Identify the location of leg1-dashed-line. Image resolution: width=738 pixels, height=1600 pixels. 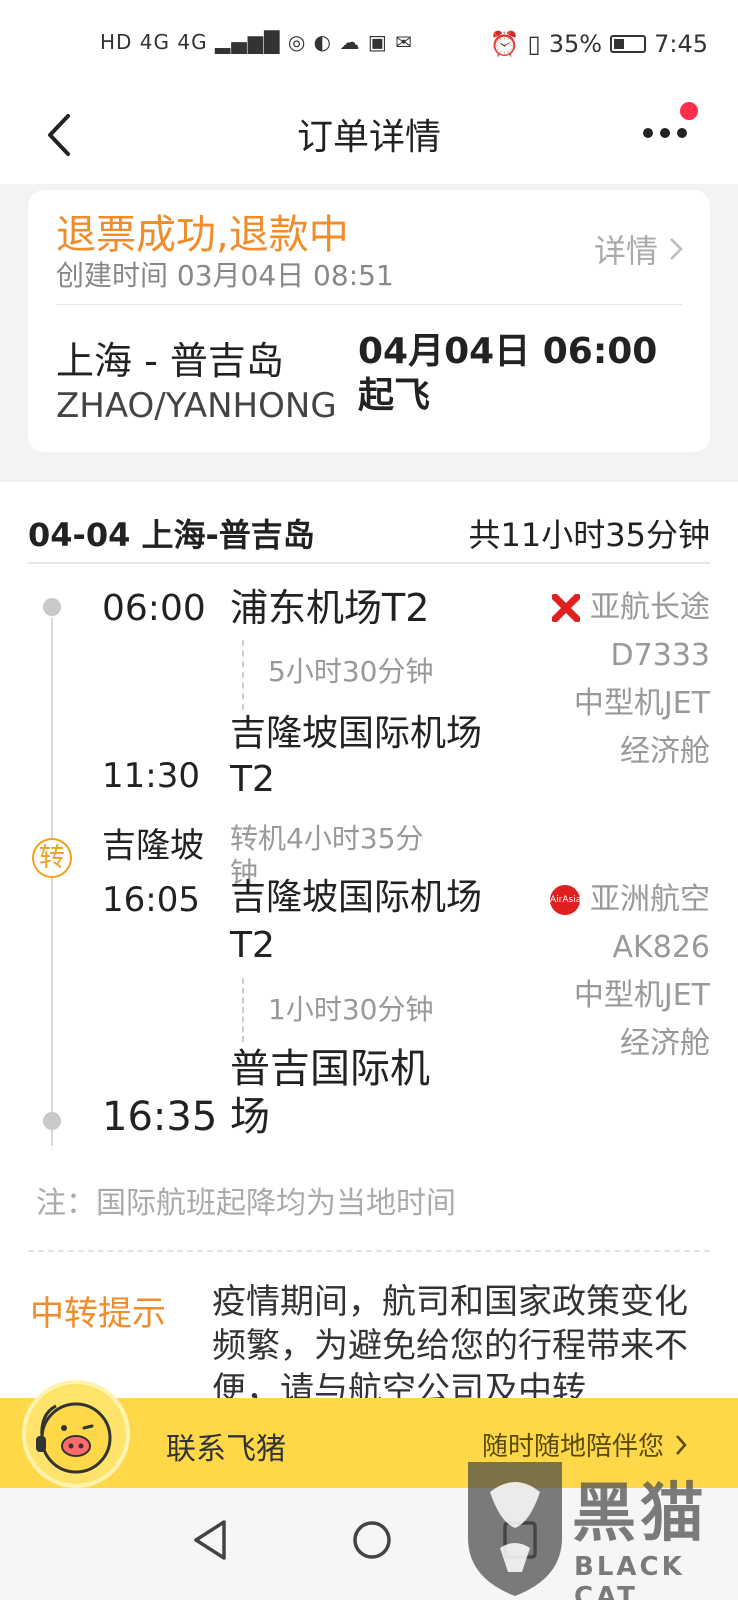
(243, 675).